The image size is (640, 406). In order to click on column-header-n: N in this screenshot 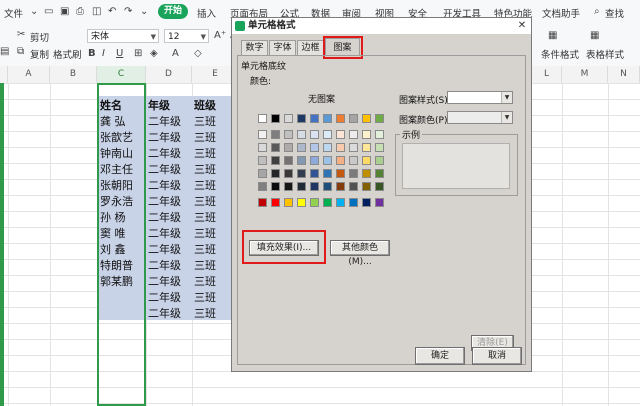, I will do `click(624, 74)`.